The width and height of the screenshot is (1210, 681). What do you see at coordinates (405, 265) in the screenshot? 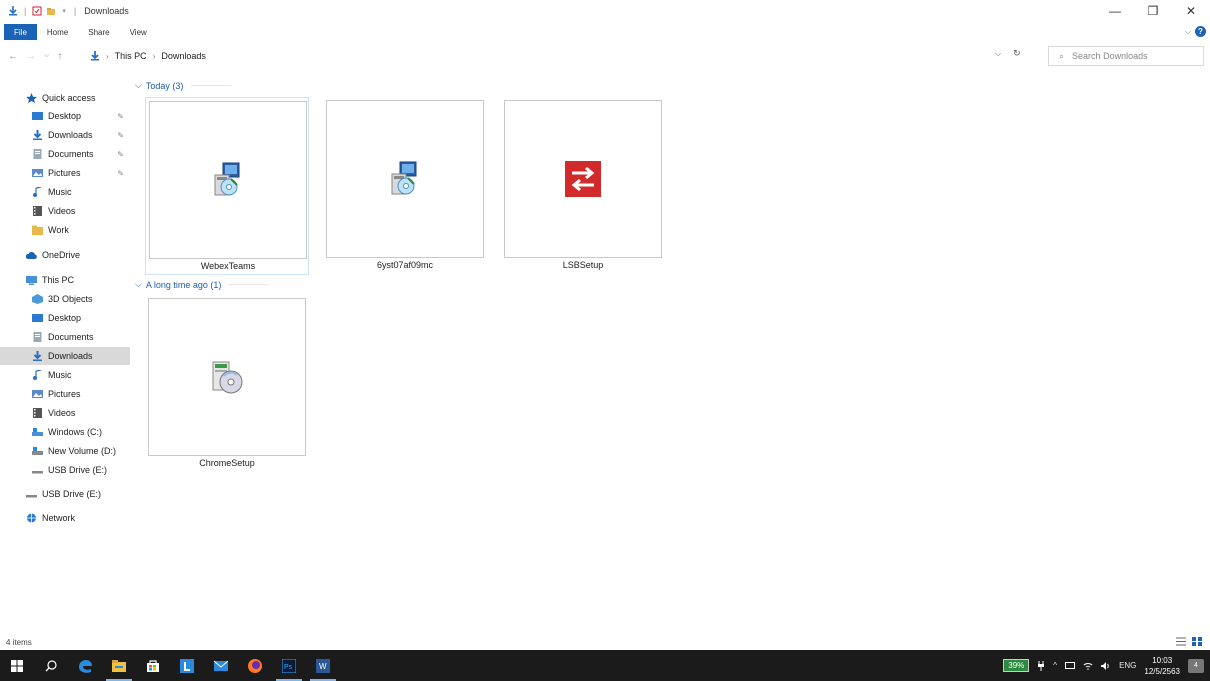
I see `file-name: 6yst07af09mc` at bounding box center [405, 265].